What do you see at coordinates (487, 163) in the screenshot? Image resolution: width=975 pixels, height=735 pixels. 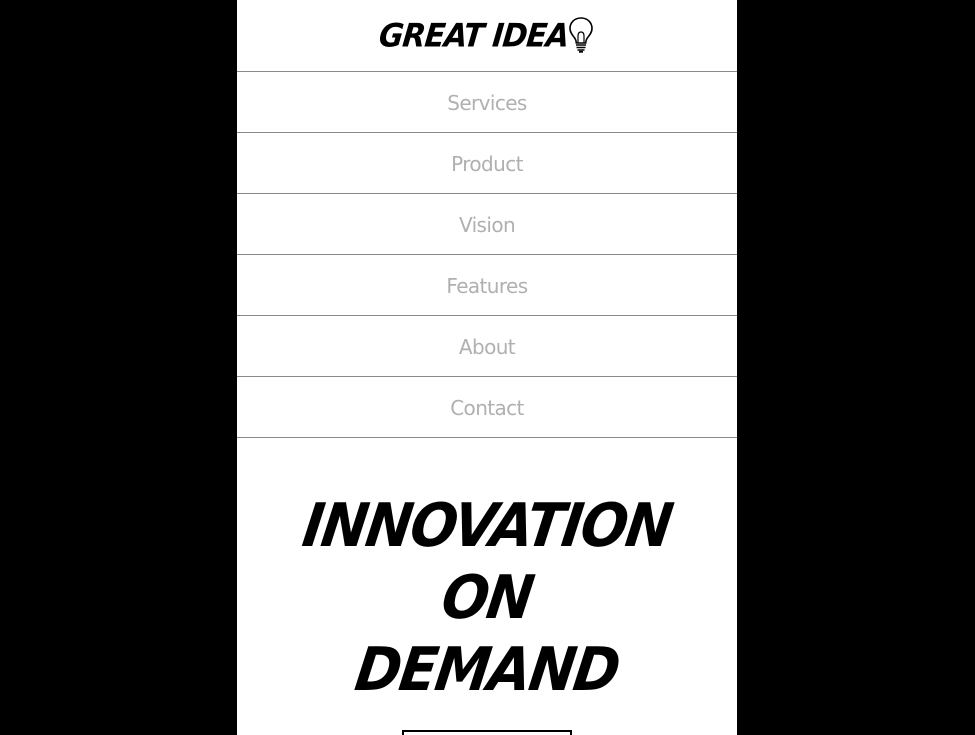 I see `nav-item-product: Product` at bounding box center [487, 163].